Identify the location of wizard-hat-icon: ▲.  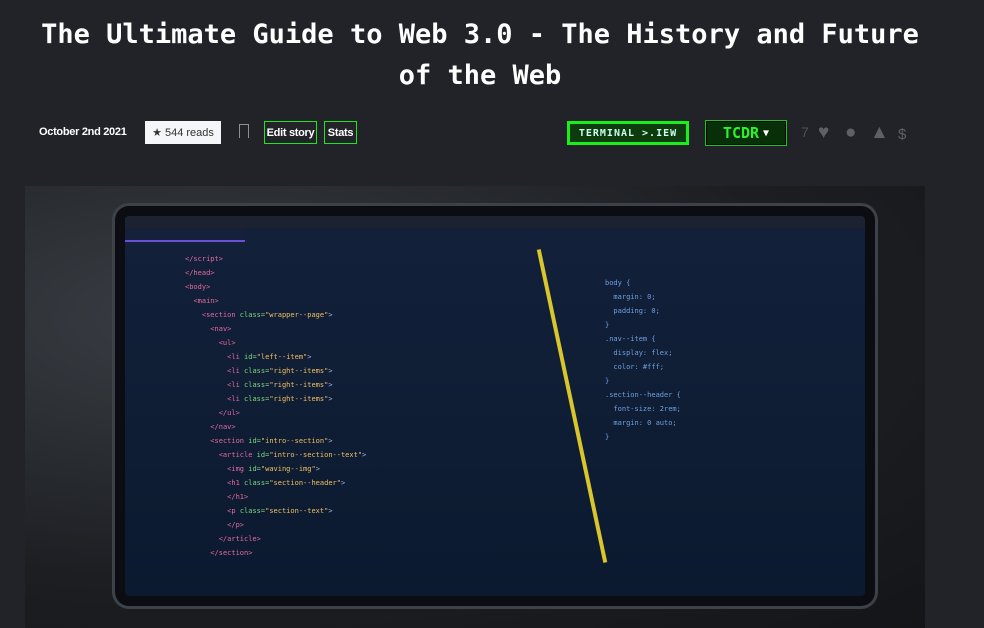
(879, 133).